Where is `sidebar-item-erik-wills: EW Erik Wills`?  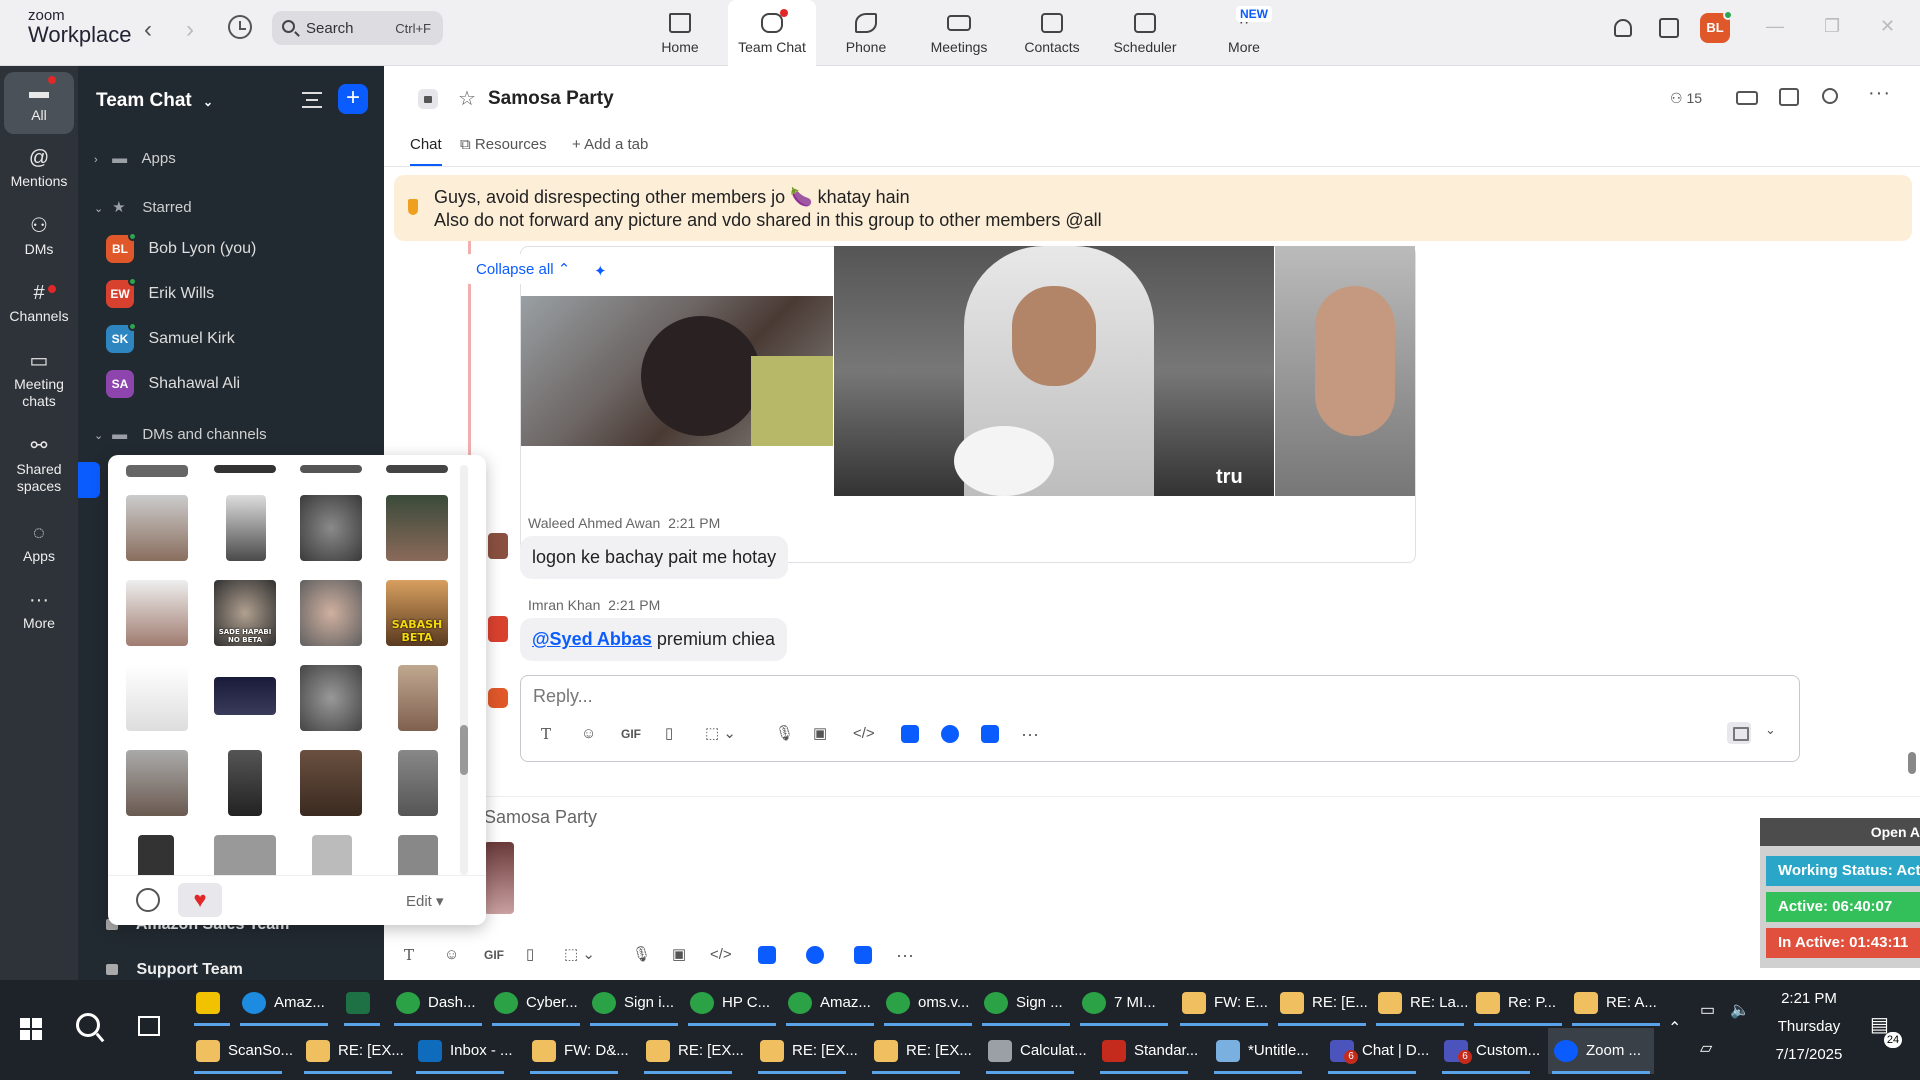
sidebar-item-erik-wills: EW Erik Wills is located at coordinates (160, 293).